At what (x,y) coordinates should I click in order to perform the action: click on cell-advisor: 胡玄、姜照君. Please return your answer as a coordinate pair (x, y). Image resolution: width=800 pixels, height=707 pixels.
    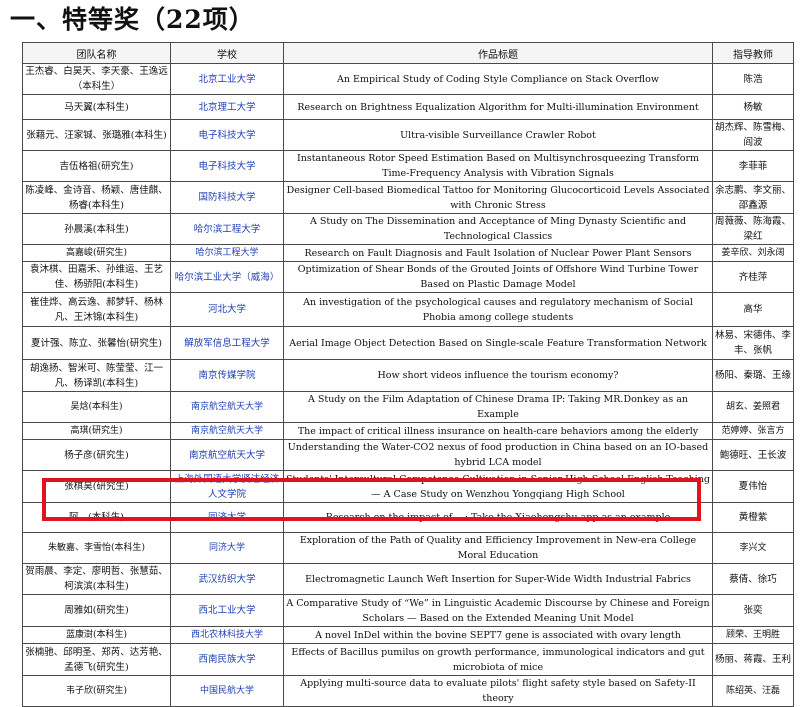
    Looking at the image, I should click on (753, 407).